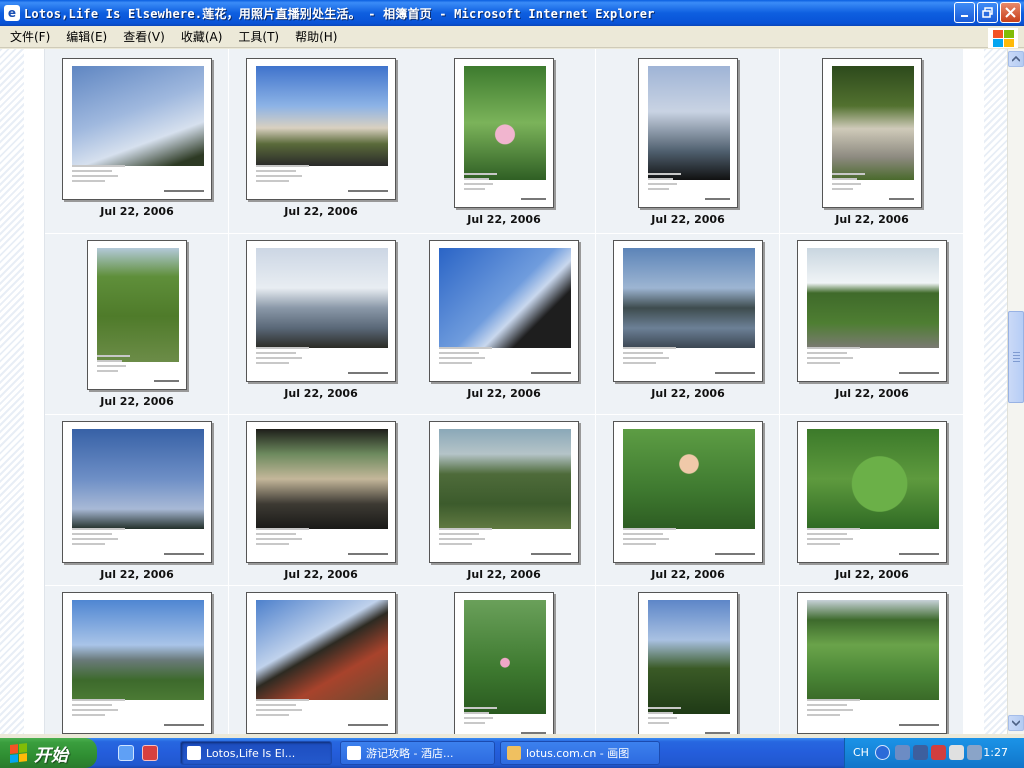 This screenshot has height=768, width=1024. What do you see at coordinates (12, 391) in the screenshot?
I see `page-background-left` at bounding box center [12, 391].